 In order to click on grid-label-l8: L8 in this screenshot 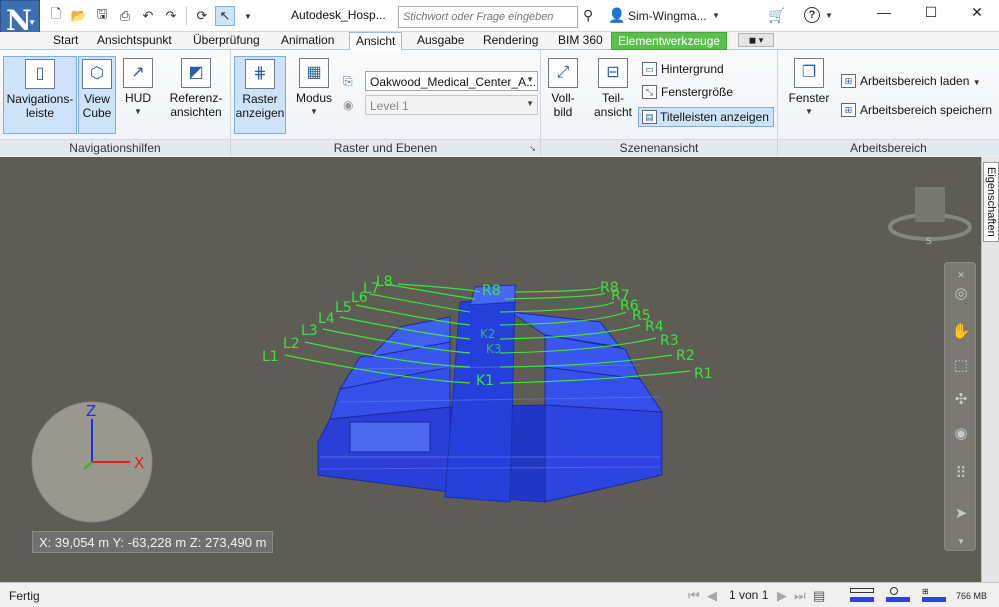, I will do `click(384, 282)`.